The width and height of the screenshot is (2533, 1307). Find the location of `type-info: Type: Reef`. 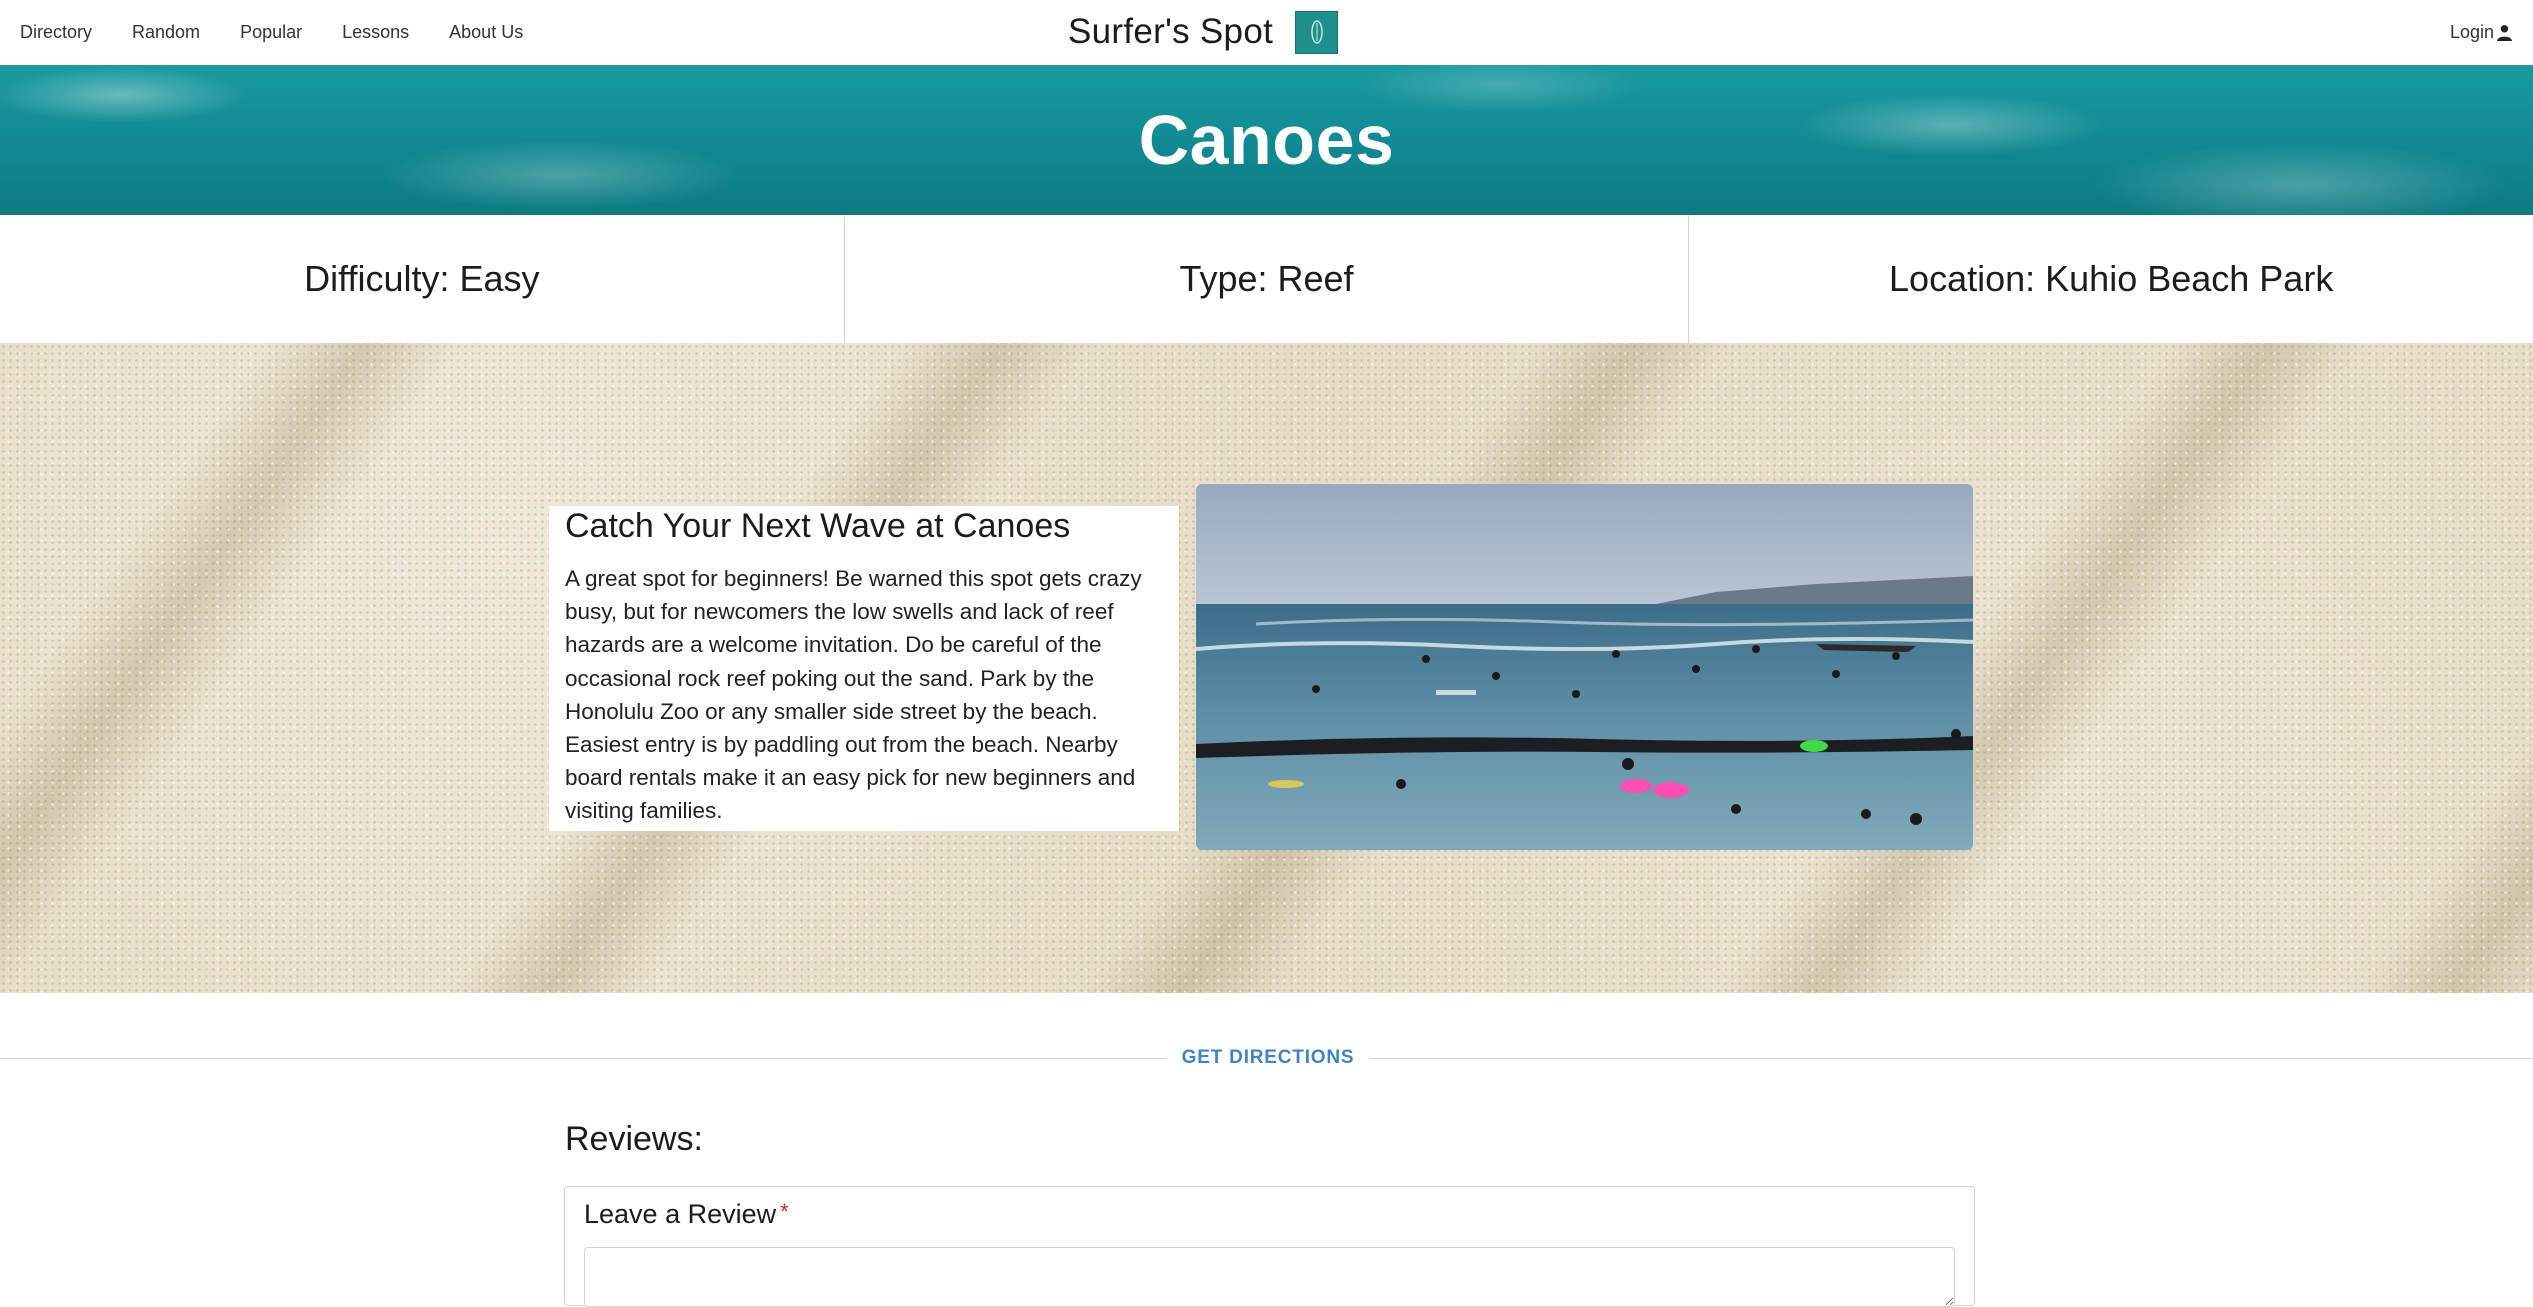

type-info: Type: Reef is located at coordinates (1267, 279).